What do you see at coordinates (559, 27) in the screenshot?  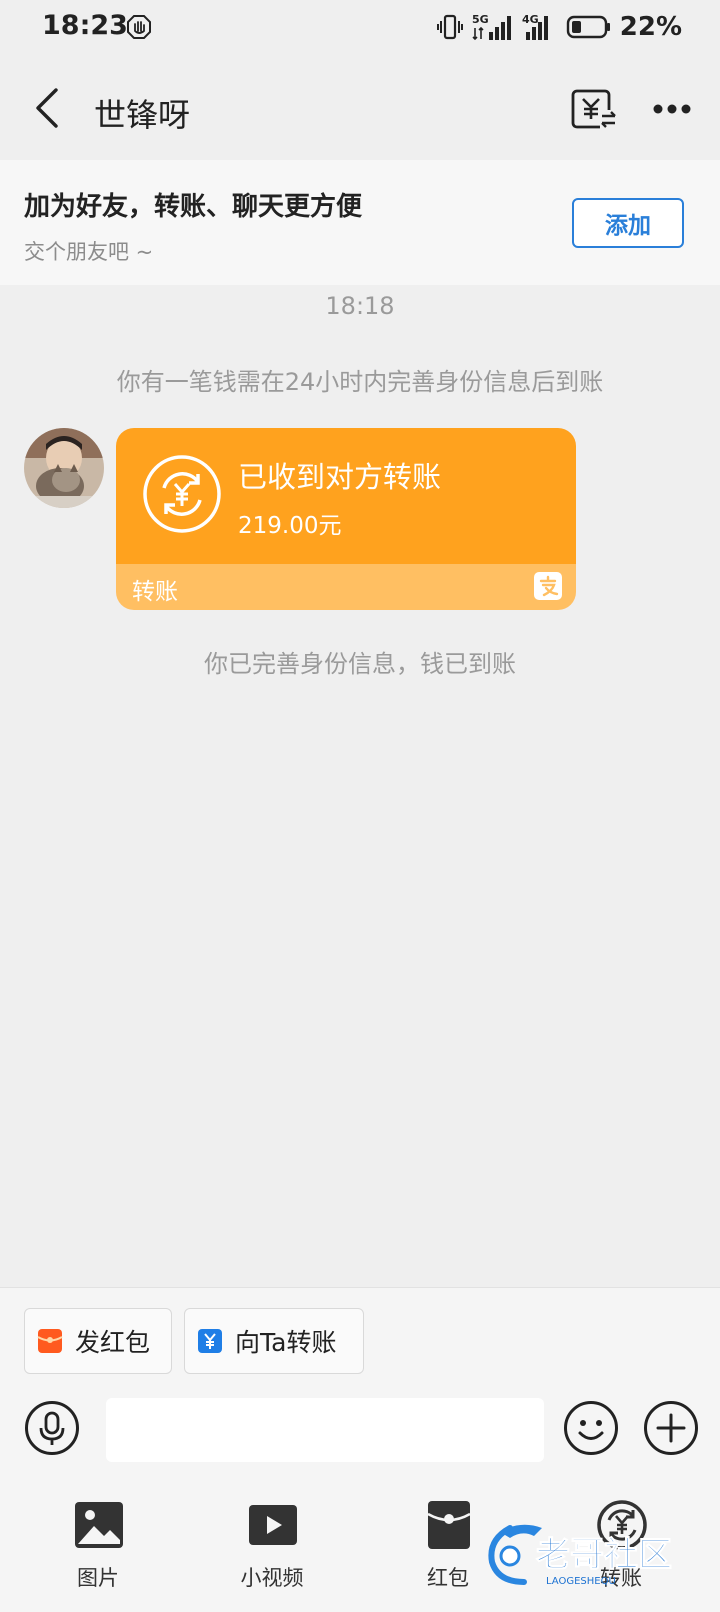 I see `status-icons: 5G 4G 22%` at bounding box center [559, 27].